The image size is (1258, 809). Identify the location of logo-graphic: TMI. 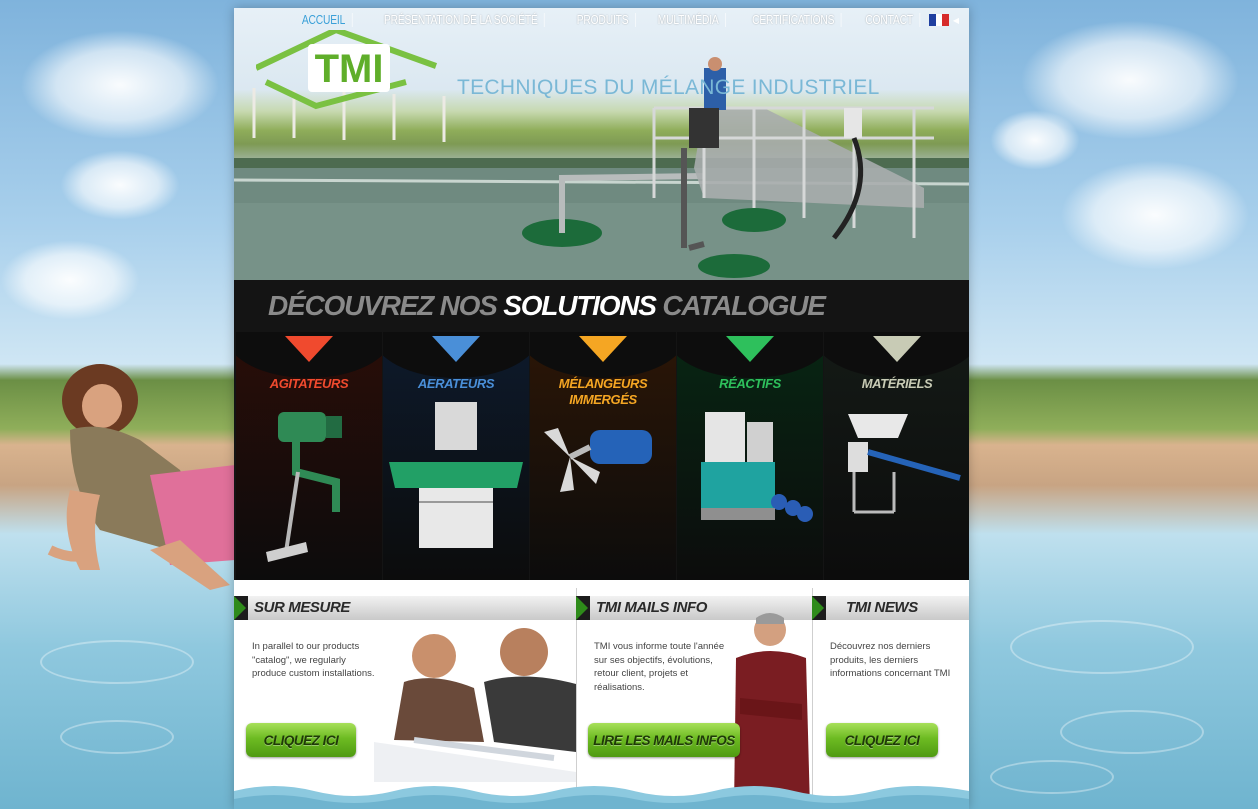
(346, 68).